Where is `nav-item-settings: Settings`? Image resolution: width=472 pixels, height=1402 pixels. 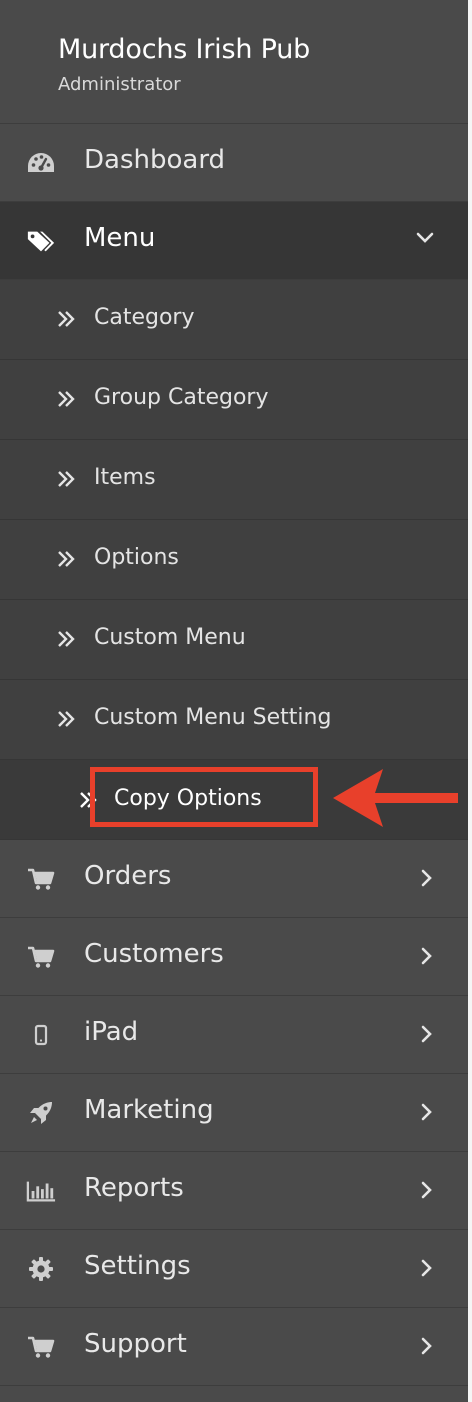 nav-item-settings: Settings is located at coordinates (234, 1269).